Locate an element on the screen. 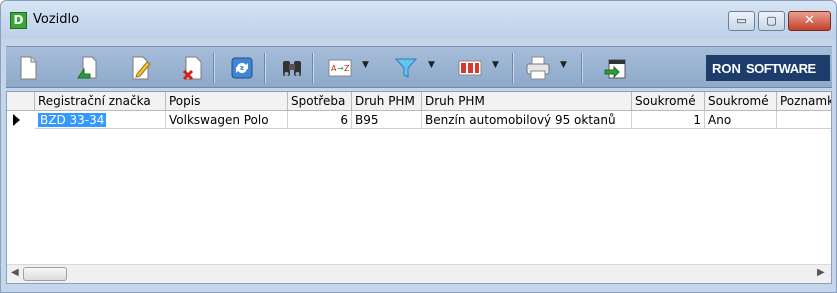  close-icon: ✕ is located at coordinates (809, 20).